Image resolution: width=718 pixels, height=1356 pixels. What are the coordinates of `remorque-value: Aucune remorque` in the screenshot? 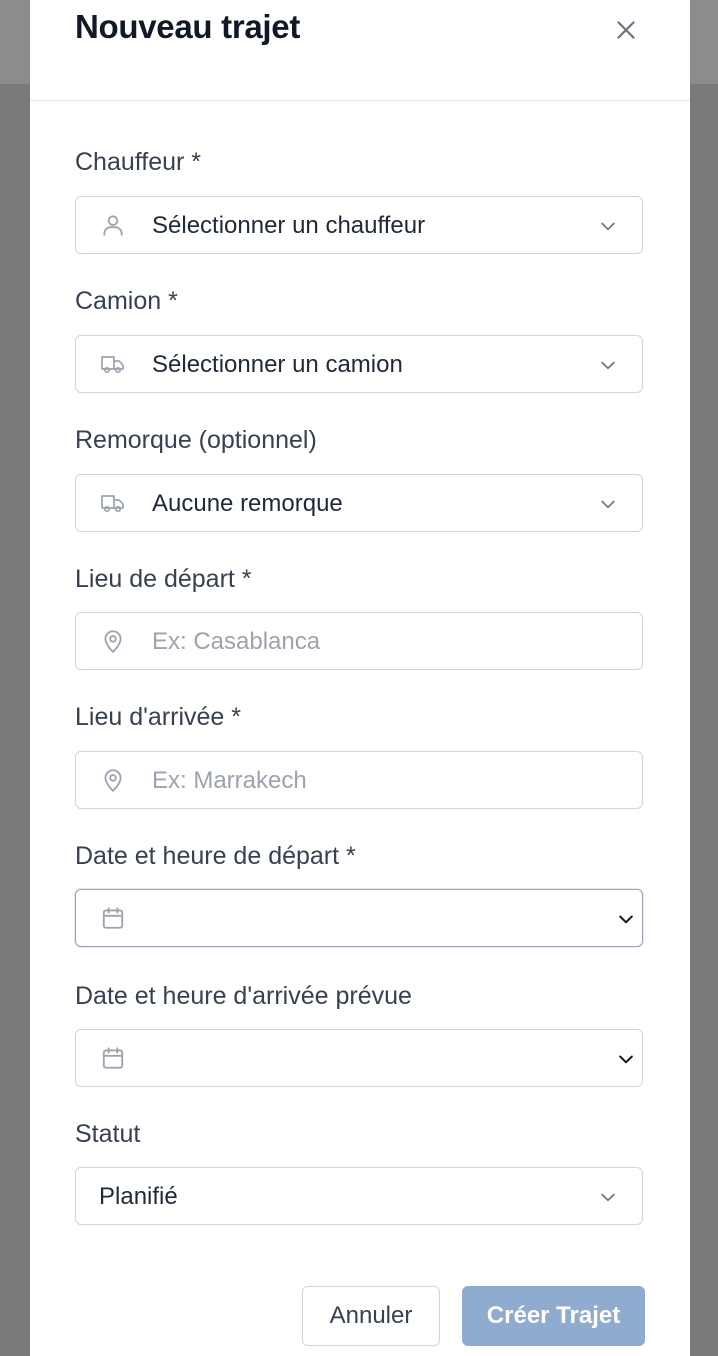 It's located at (247, 503).